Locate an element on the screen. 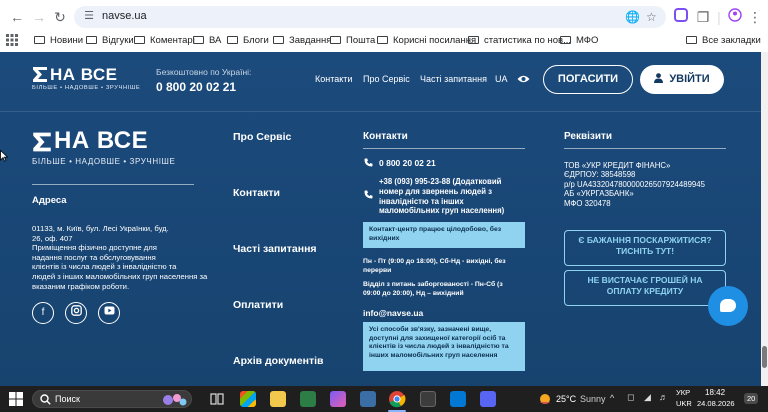  nav-faq: Часті запитання is located at coordinates (453, 79).